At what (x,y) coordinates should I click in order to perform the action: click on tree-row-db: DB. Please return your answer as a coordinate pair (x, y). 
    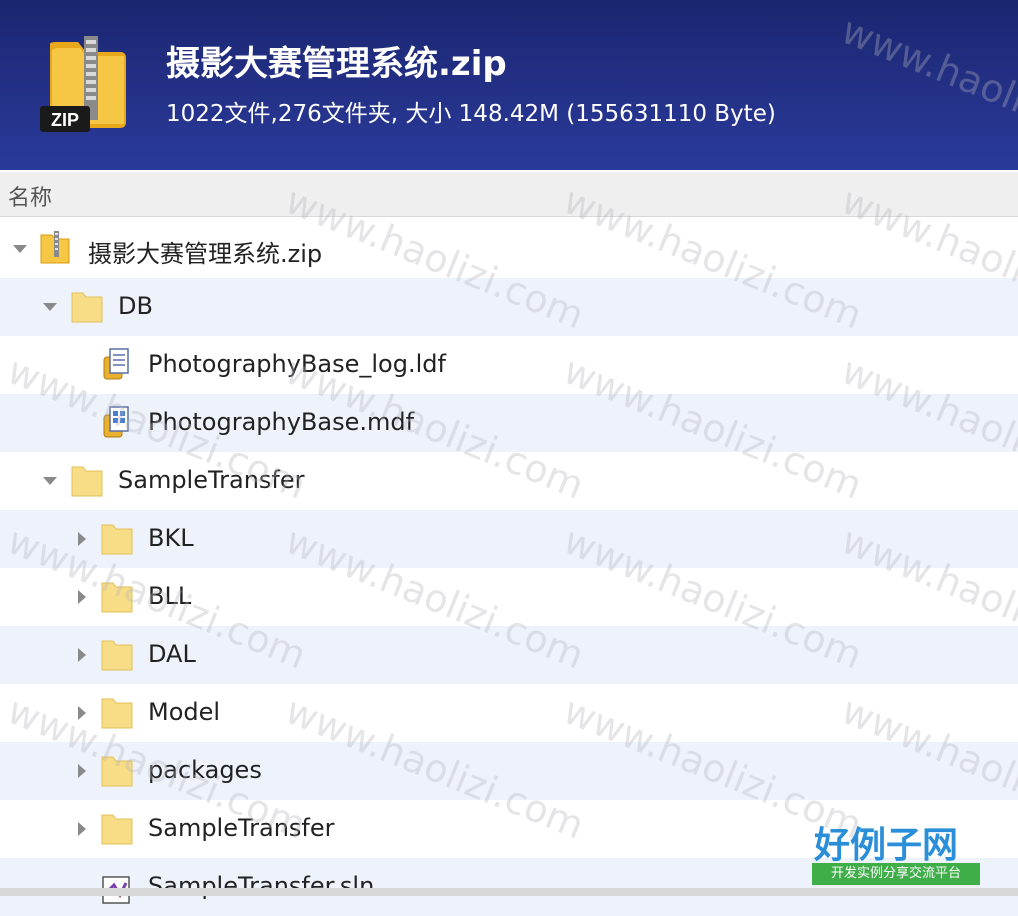
    Looking at the image, I should click on (509, 307).